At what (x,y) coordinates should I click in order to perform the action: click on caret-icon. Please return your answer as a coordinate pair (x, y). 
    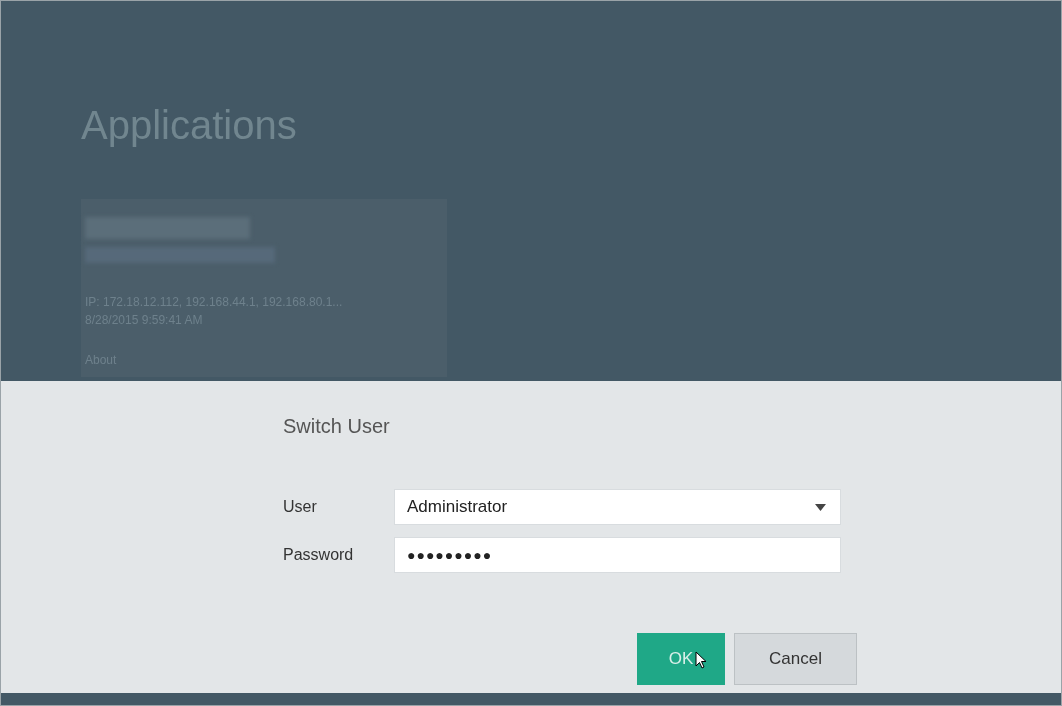
    Looking at the image, I should click on (820, 507).